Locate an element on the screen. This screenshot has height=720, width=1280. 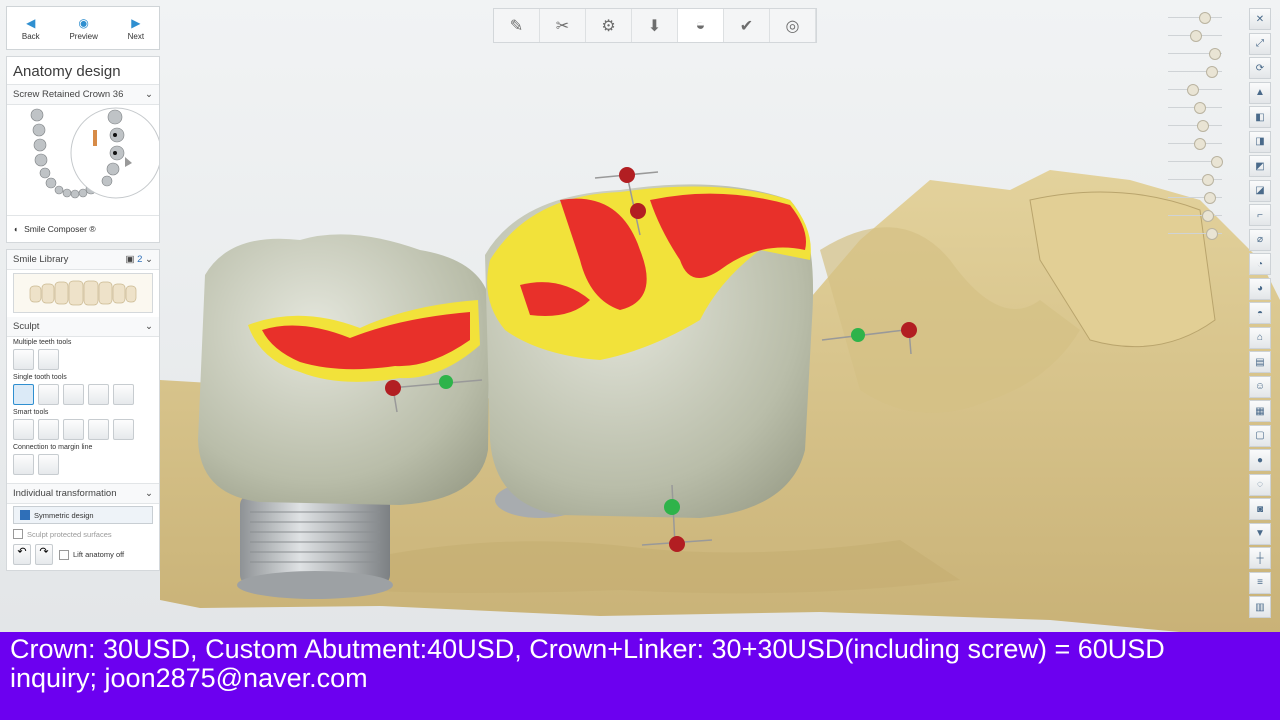
close-icon: ✕ is located at coordinates (1260, 19).